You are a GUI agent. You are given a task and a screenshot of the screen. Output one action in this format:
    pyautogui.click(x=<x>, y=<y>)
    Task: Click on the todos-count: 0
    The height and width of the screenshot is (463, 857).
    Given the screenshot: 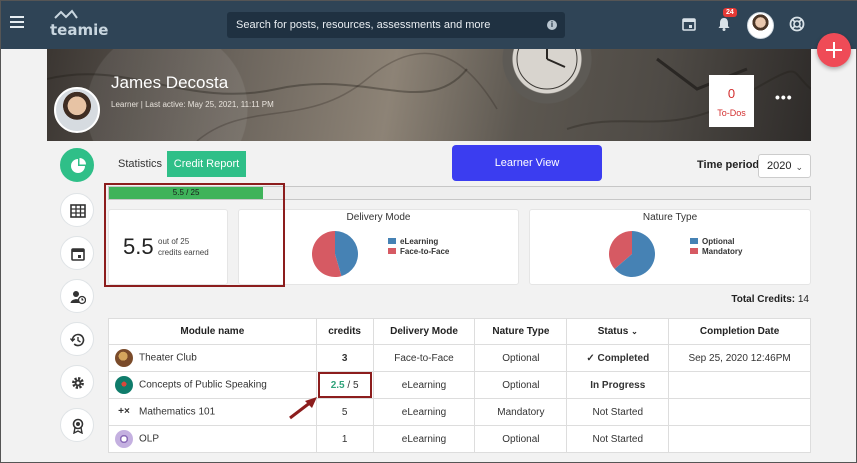 What is the action you would take?
    pyautogui.click(x=731, y=93)
    